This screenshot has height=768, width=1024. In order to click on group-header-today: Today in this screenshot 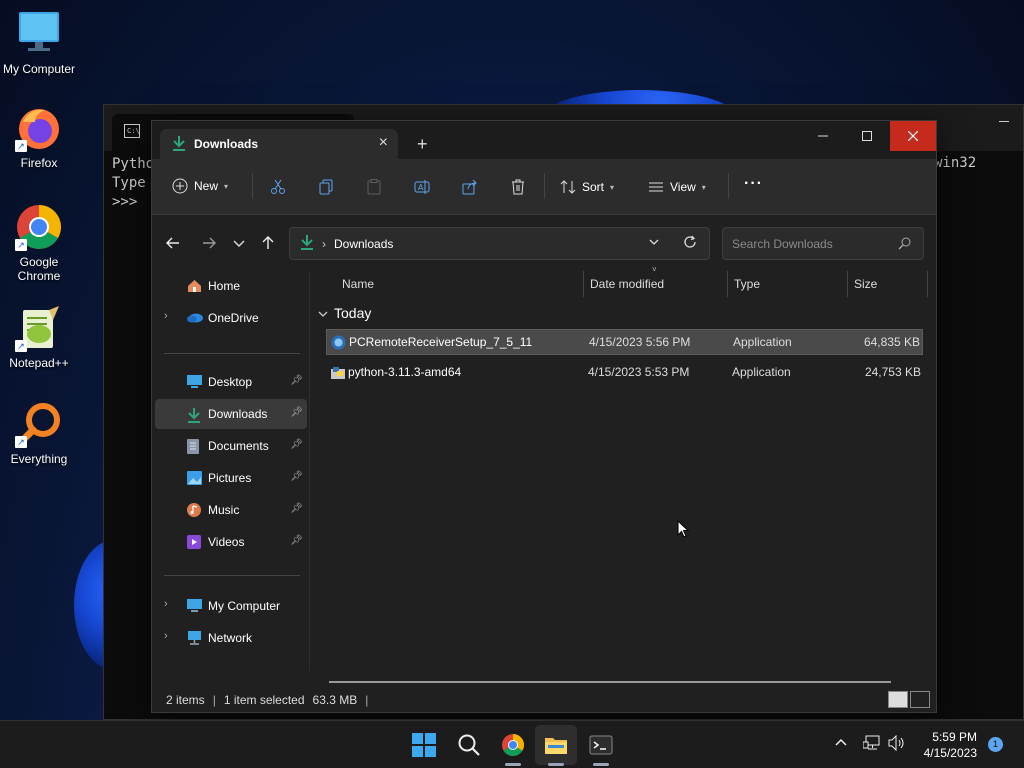, I will do `click(344, 313)`.